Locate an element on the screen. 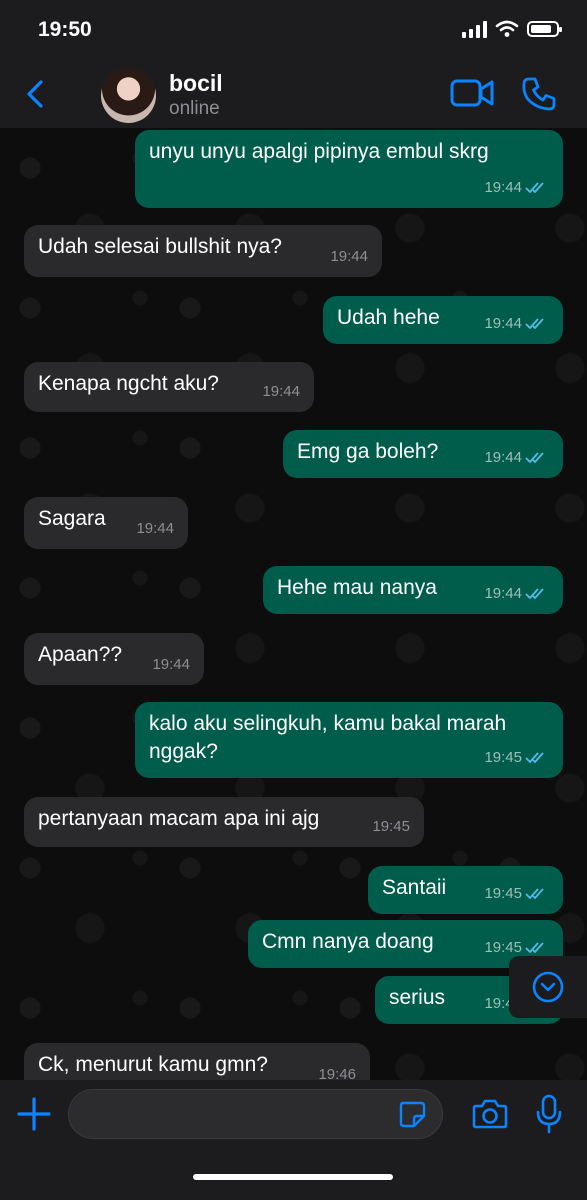 Image resolution: width=587 pixels, height=1200 pixels. plus-icon is located at coordinates (34, 1114).